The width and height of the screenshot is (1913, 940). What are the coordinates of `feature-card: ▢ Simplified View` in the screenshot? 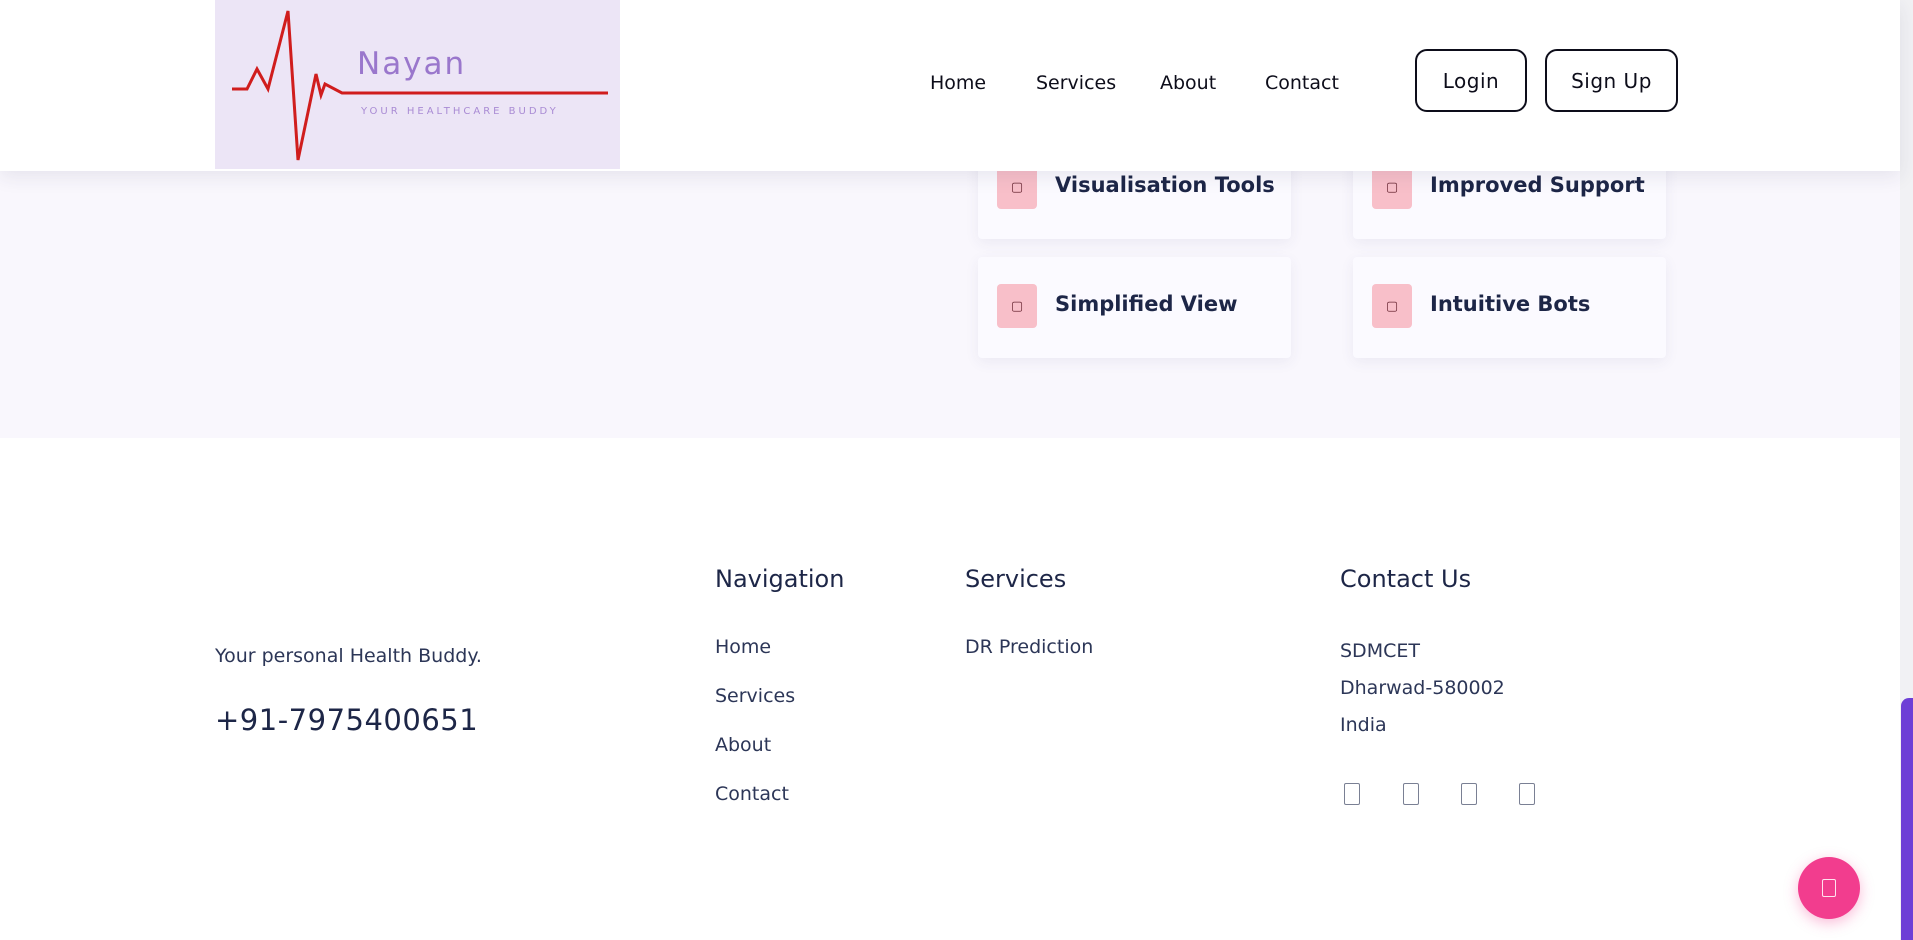 It's located at (1134, 307).